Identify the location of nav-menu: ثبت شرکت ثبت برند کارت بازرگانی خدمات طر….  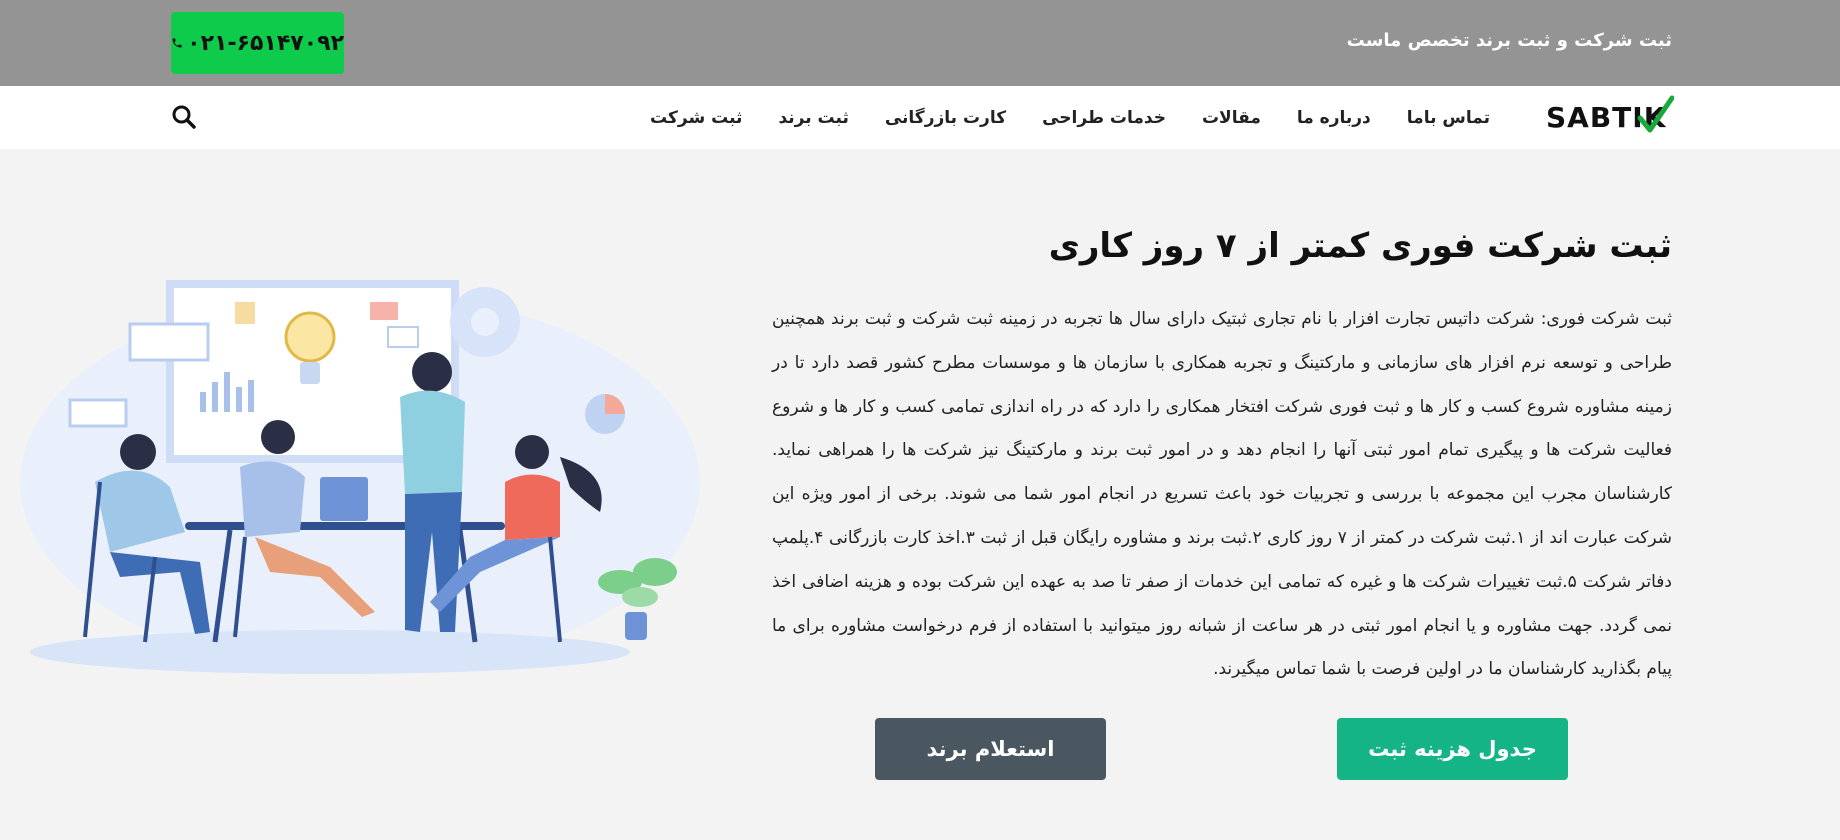
(1070, 117).